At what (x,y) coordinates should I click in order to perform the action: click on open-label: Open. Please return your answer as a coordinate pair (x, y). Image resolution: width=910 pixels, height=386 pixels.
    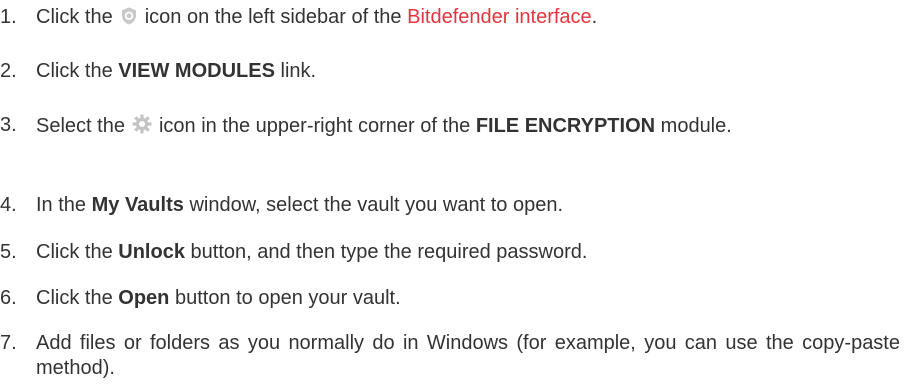
    Looking at the image, I should click on (144, 298).